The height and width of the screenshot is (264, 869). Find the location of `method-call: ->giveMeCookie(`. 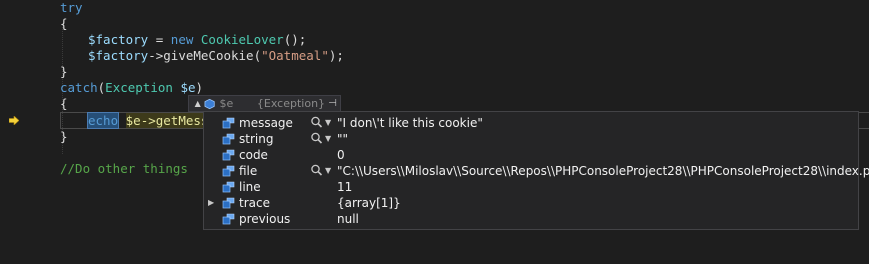

method-call: ->giveMeCookie( is located at coordinates (205, 55).